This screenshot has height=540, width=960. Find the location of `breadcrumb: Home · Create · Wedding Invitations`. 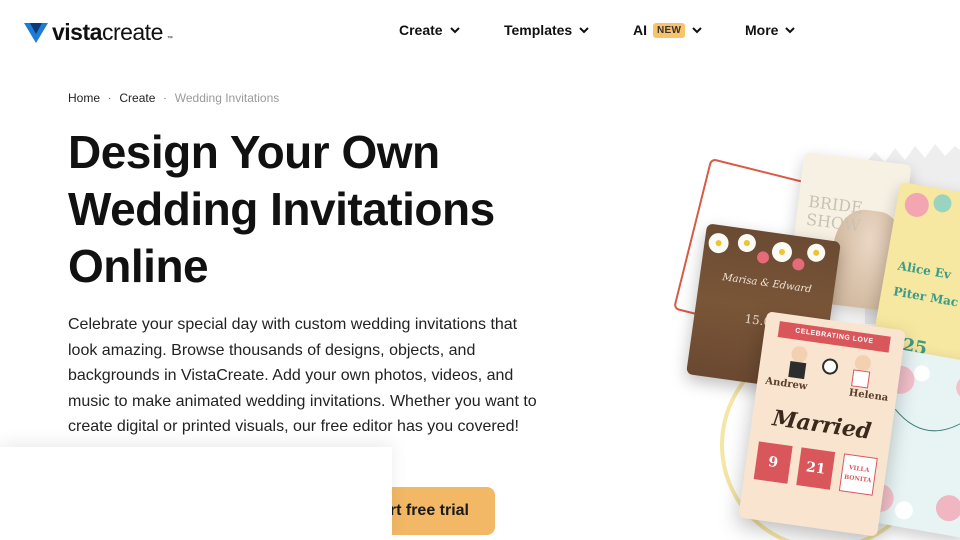

breadcrumb: Home · Create · Wedding Invitations is located at coordinates (173, 98).